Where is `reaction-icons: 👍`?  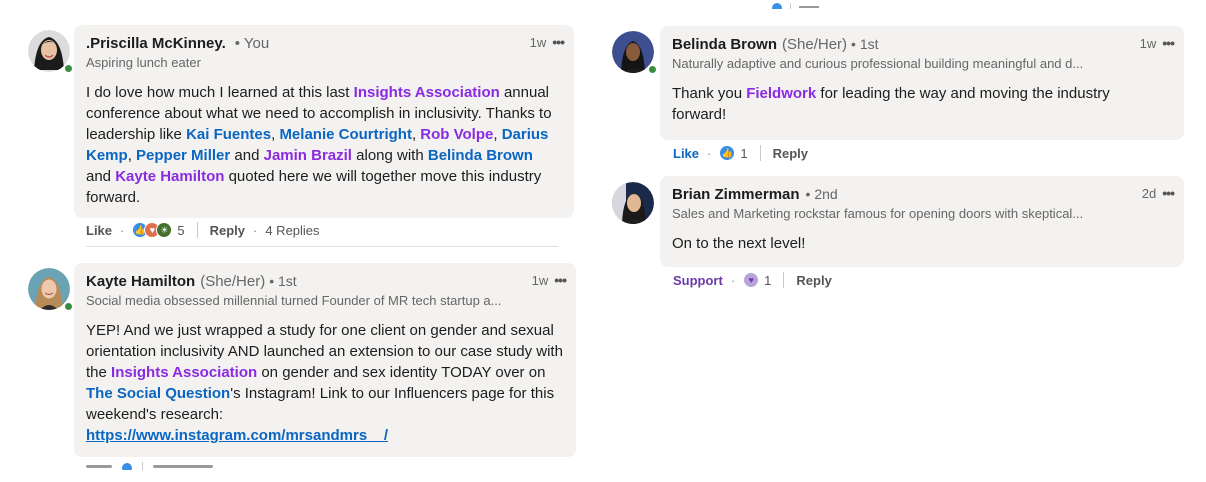 reaction-icons: 👍 is located at coordinates (727, 153).